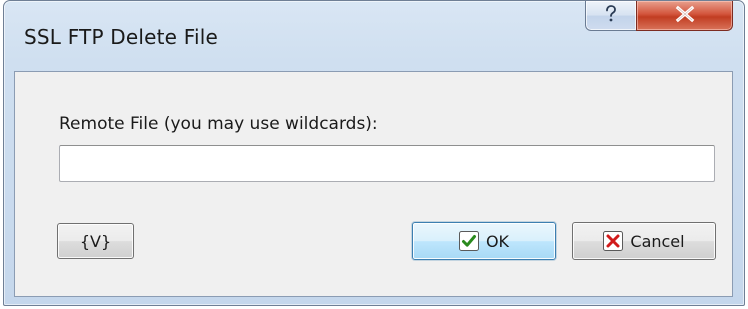 This screenshot has height=309, width=748. I want to click on question-mark-icon, so click(611, 16).